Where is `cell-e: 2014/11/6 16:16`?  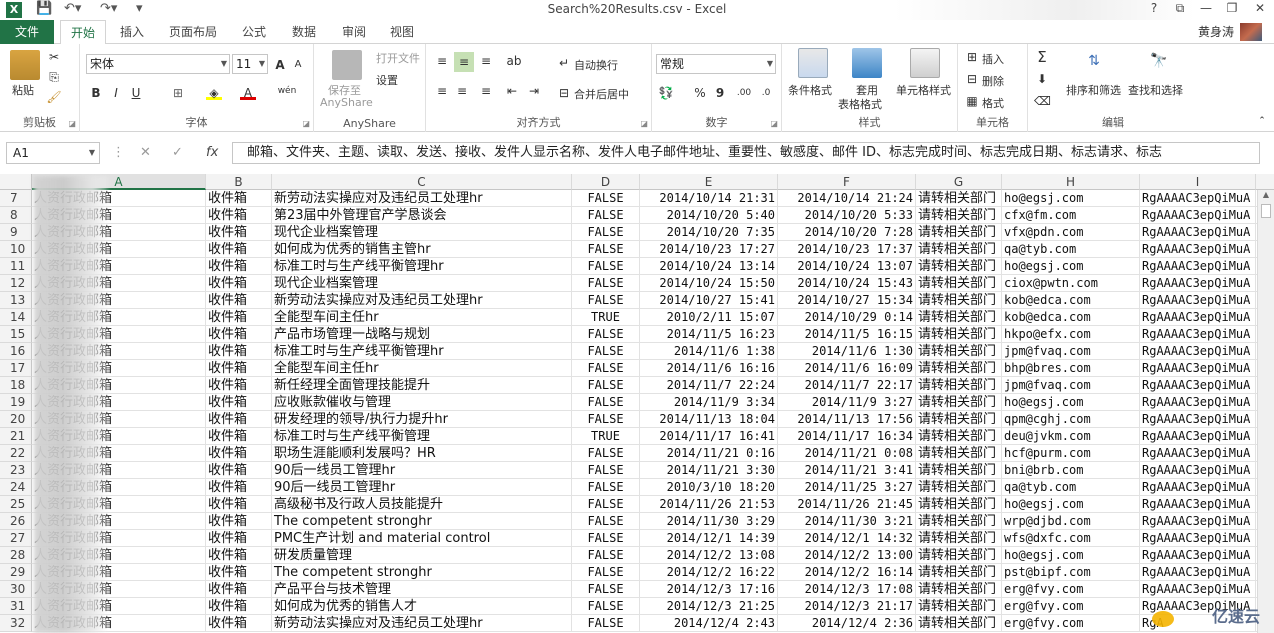 cell-e: 2014/11/6 16:16 is located at coordinates (709, 368).